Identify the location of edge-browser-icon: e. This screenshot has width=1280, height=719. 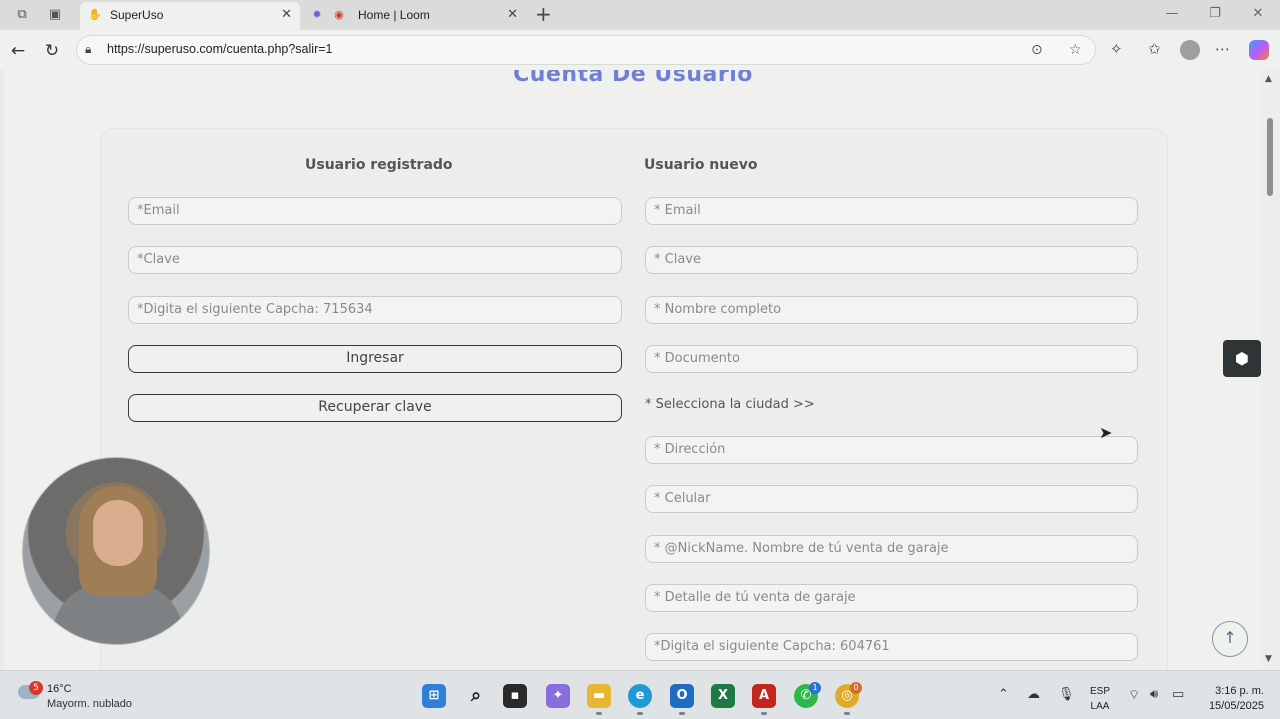
(640, 696).